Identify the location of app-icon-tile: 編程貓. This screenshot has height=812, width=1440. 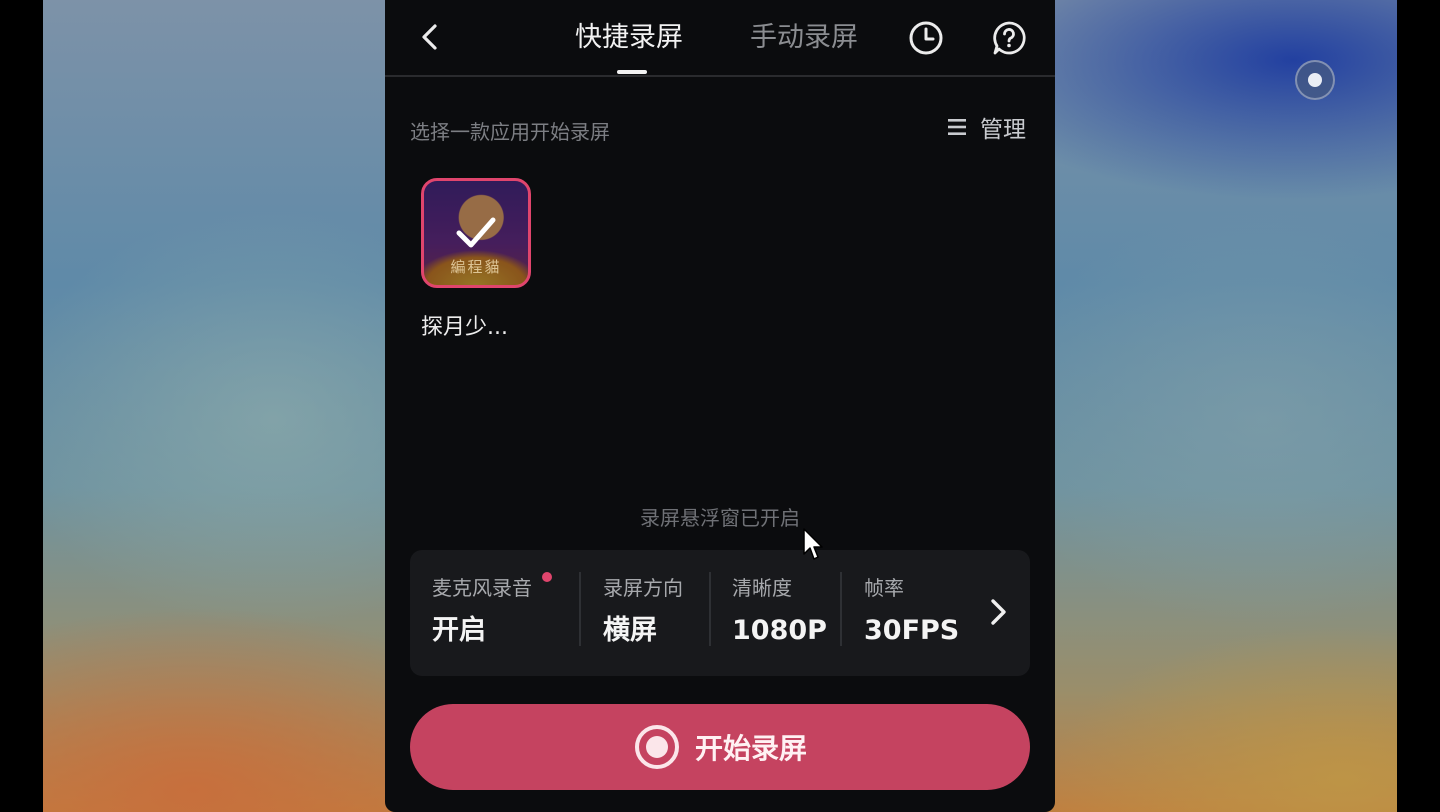
(476, 233).